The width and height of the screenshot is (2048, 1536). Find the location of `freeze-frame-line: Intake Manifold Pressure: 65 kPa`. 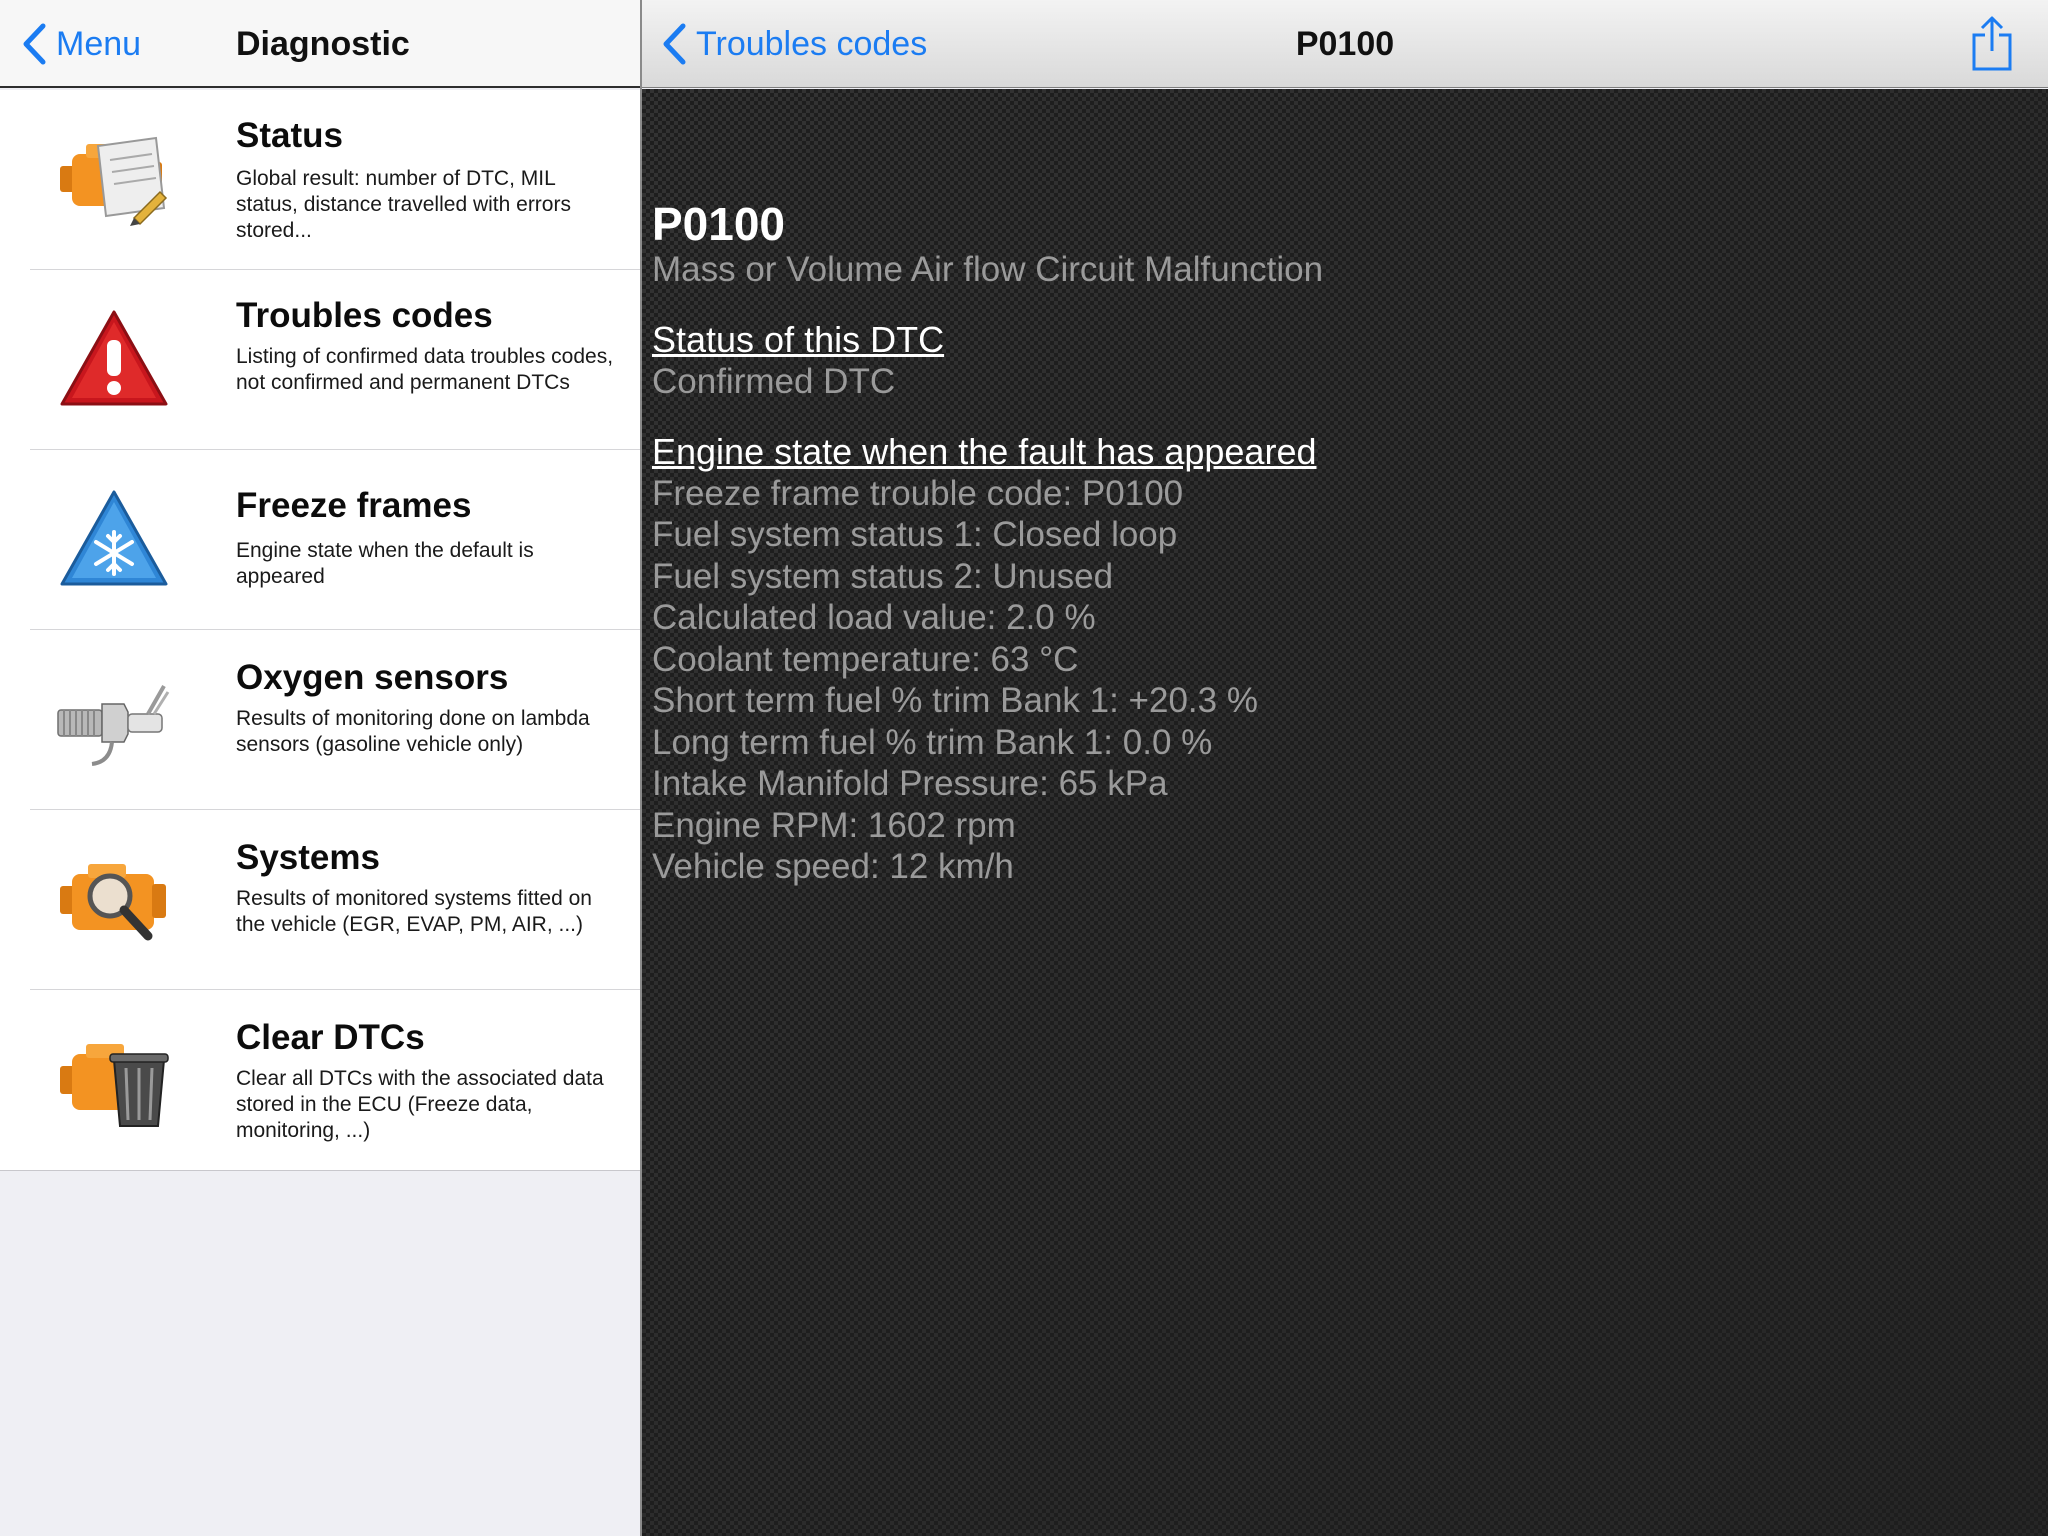

freeze-frame-line: Intake Manifold Pressure: 65 kPa is located at coordinates (910, 783).